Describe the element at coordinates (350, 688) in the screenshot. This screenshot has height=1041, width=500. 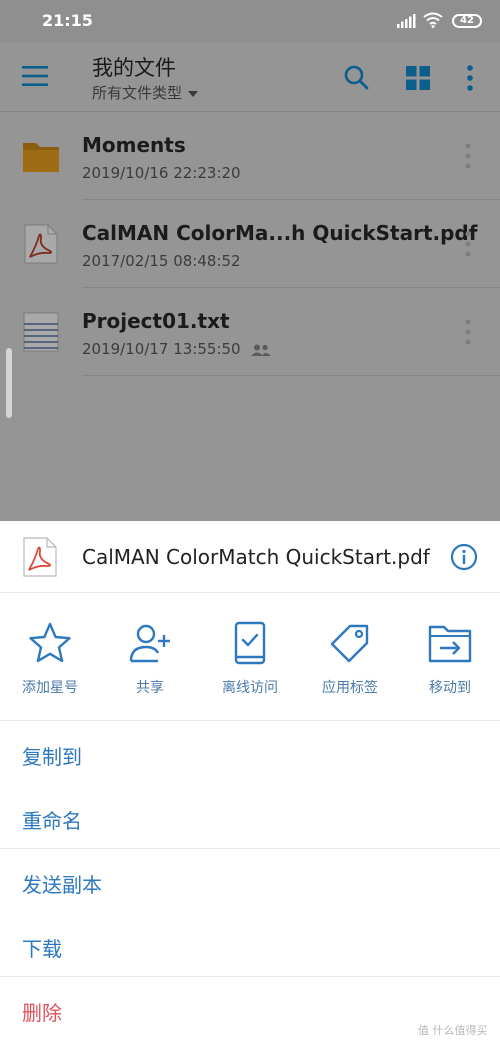
I see `apply-tag-label: 应用标签` at that location.